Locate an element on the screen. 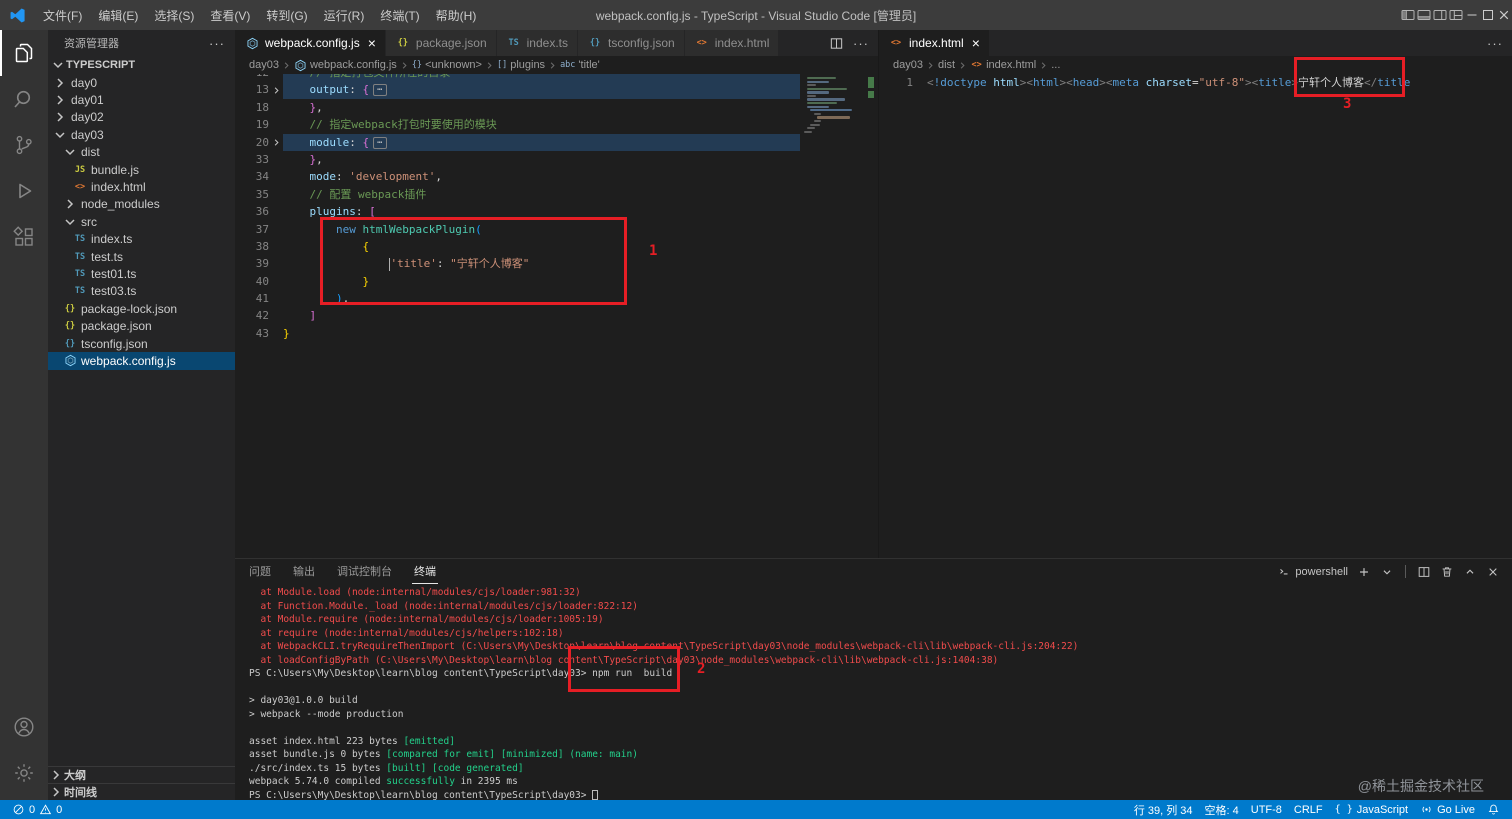  panel-tab-item: 输出 is located at coordinates (304, 571).